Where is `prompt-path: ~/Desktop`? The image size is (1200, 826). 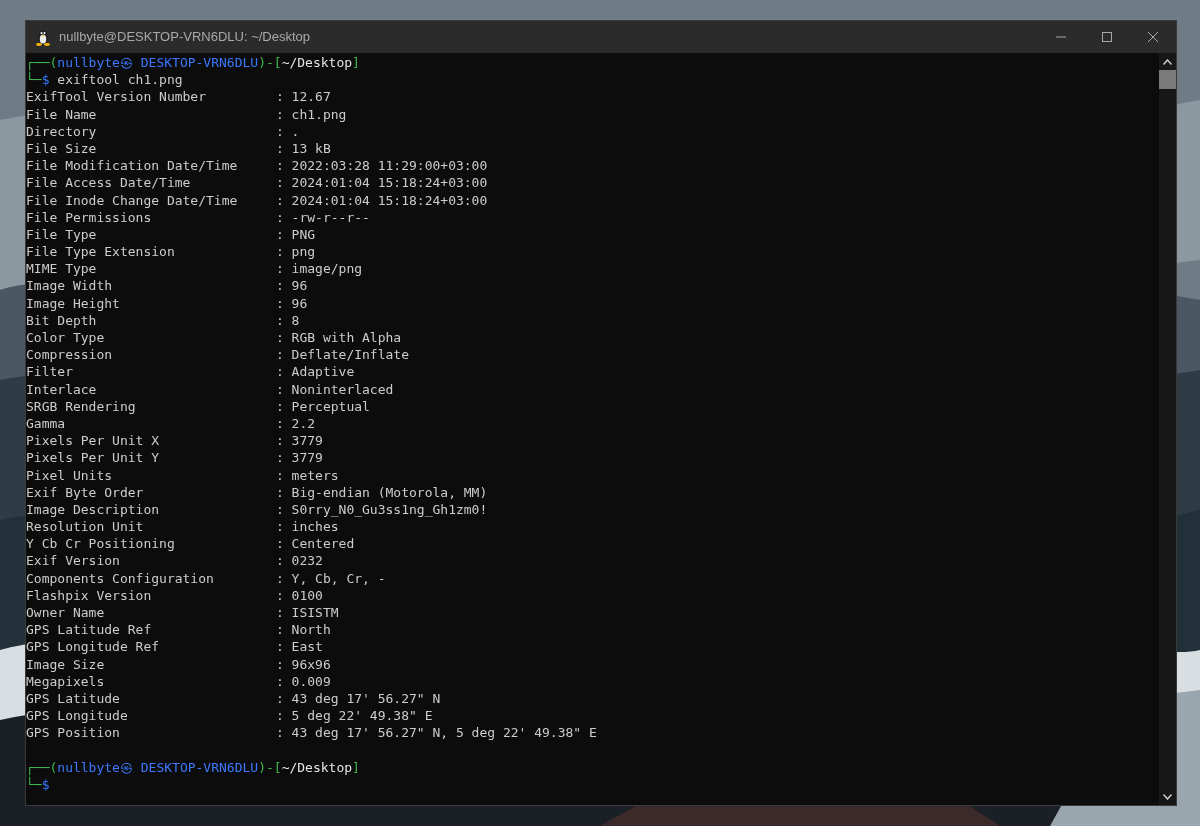 prompt-path: ~/Desktop is located at coordinates (317, 767).